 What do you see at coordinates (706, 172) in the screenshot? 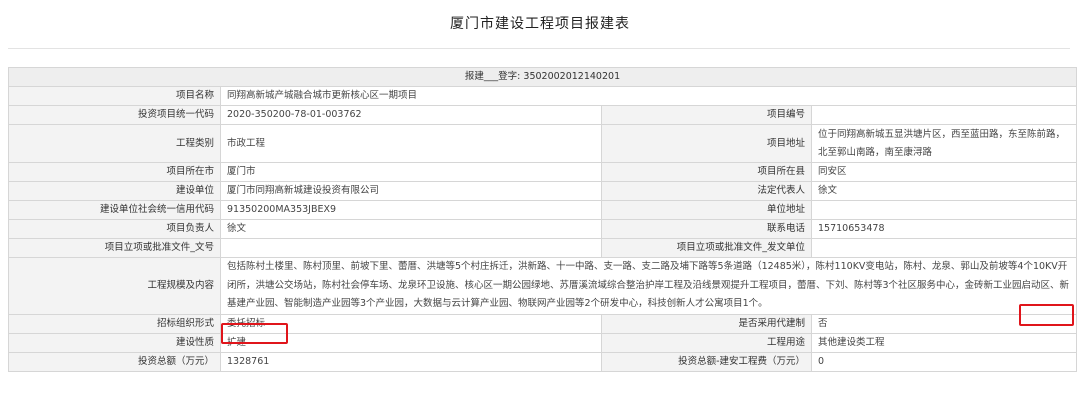
I see `county-label: 项目所在县` at bounding box center [706, 172].